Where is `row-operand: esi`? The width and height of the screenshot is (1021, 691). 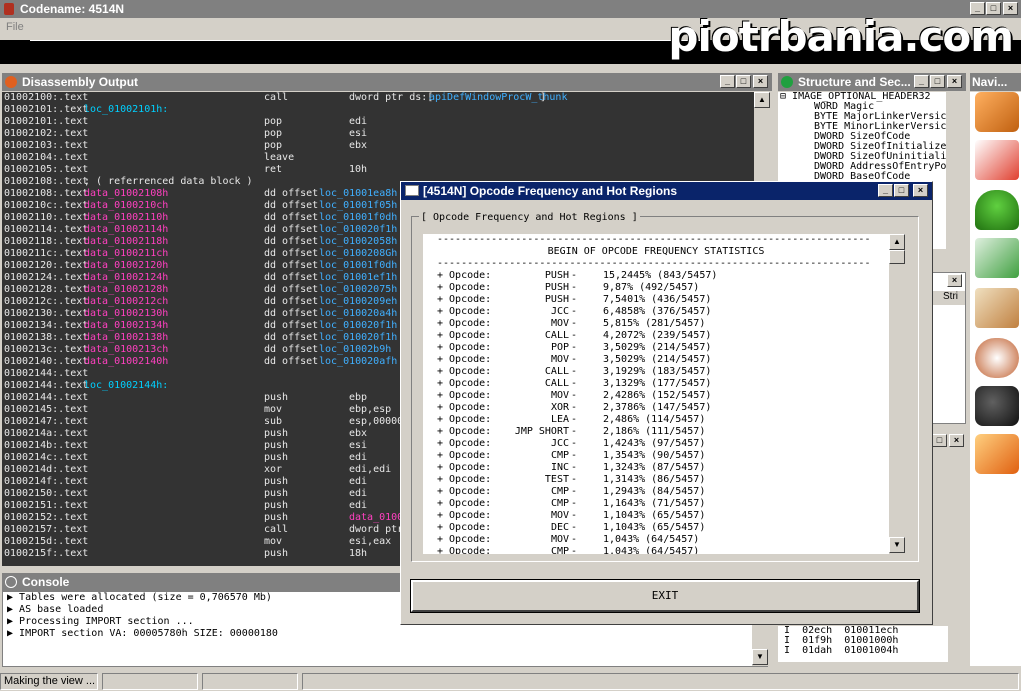
row-operand: esi is located at coordinates (358, 133).